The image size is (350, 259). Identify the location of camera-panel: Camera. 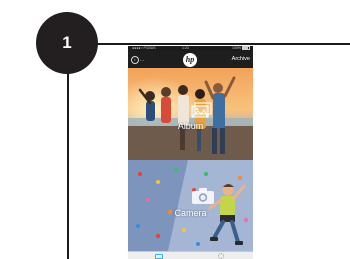
(190, 205).